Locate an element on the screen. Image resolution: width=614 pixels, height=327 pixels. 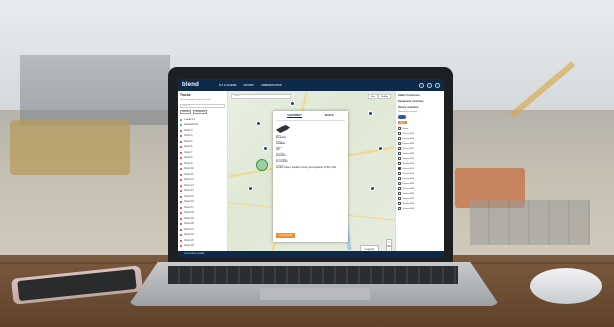
device-selection-heading: Device selection is located at coordinates (420, 107).